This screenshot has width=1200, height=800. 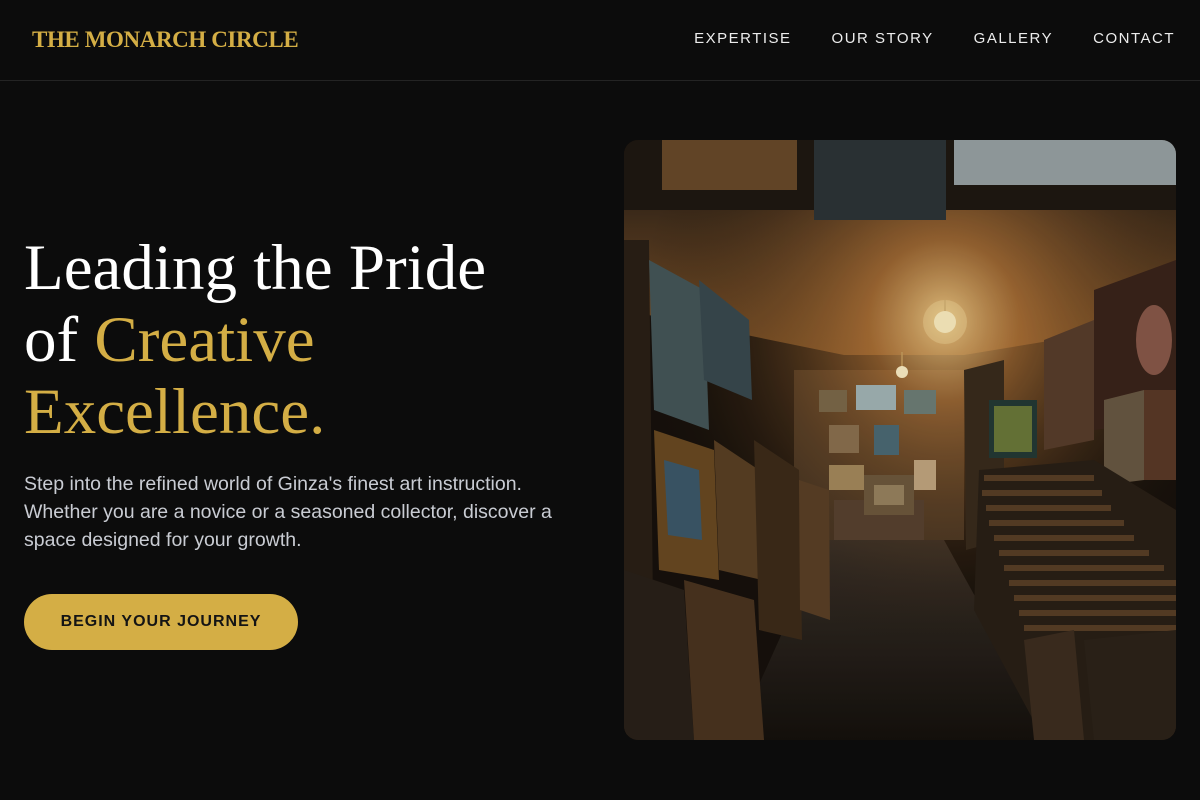 I want to click on brand-logo: THE MONARCH CIRCLE, so click(x=165, y=40).